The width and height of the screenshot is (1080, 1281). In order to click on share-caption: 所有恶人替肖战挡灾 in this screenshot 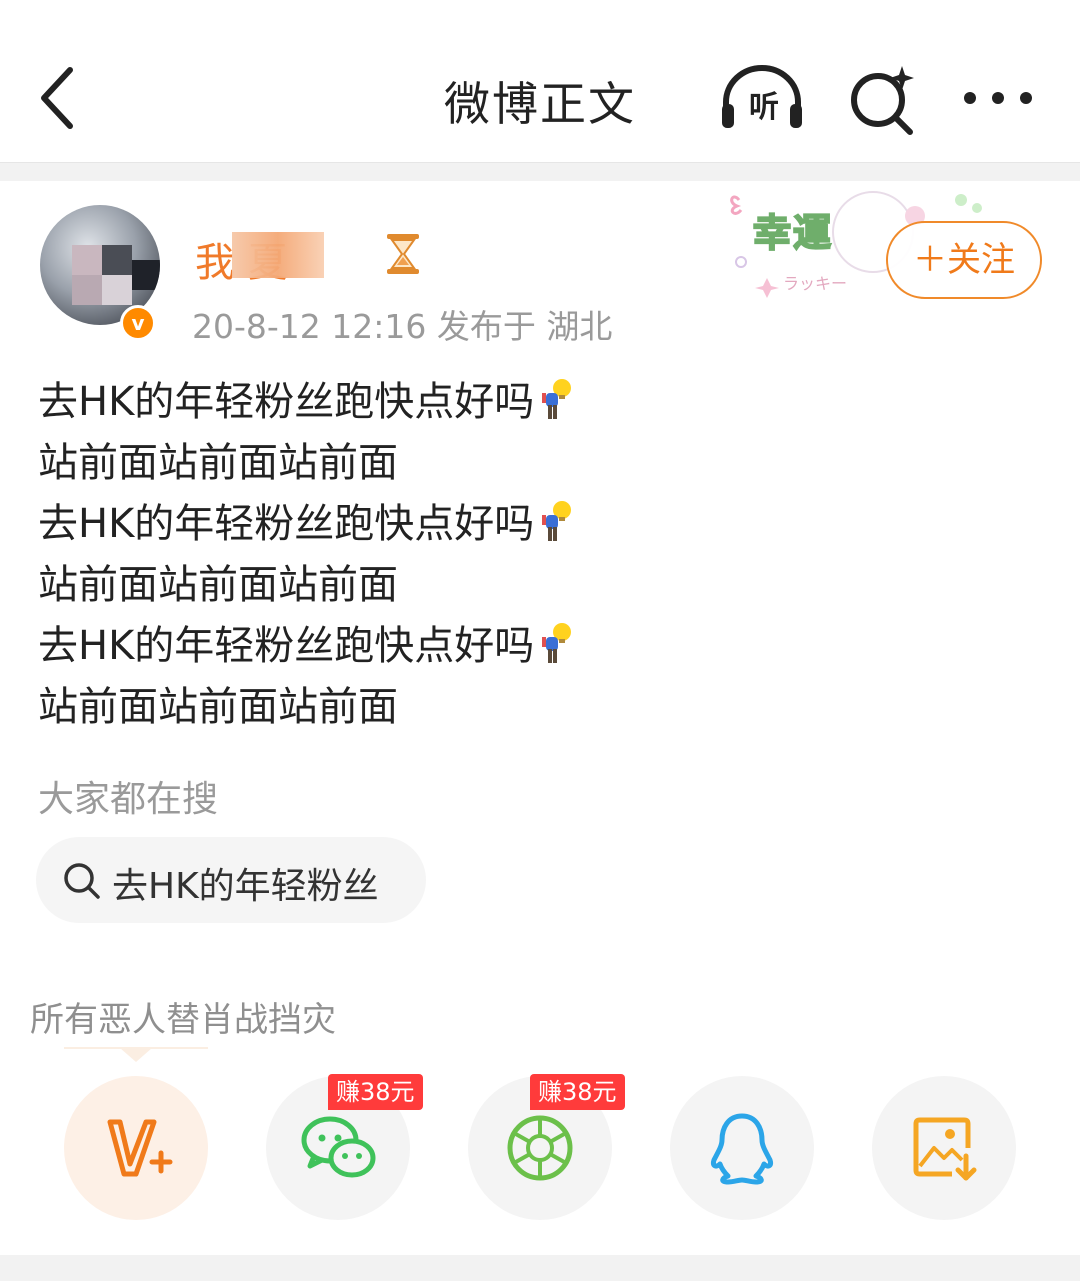, I will do `click(183, 1020)`.